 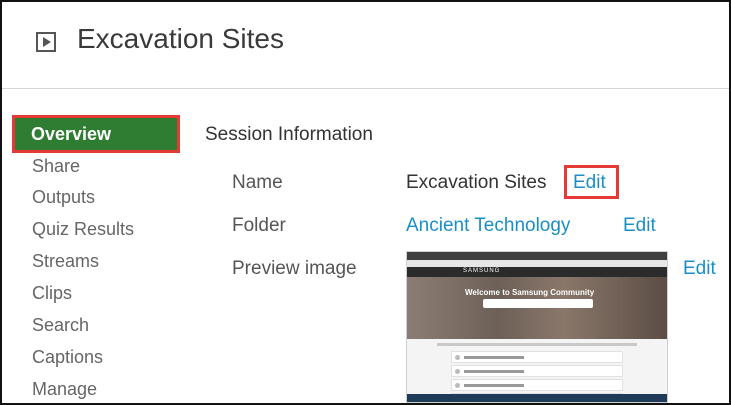 I want to click on preview-image-label: Preview image, so click(x=294, y=268).